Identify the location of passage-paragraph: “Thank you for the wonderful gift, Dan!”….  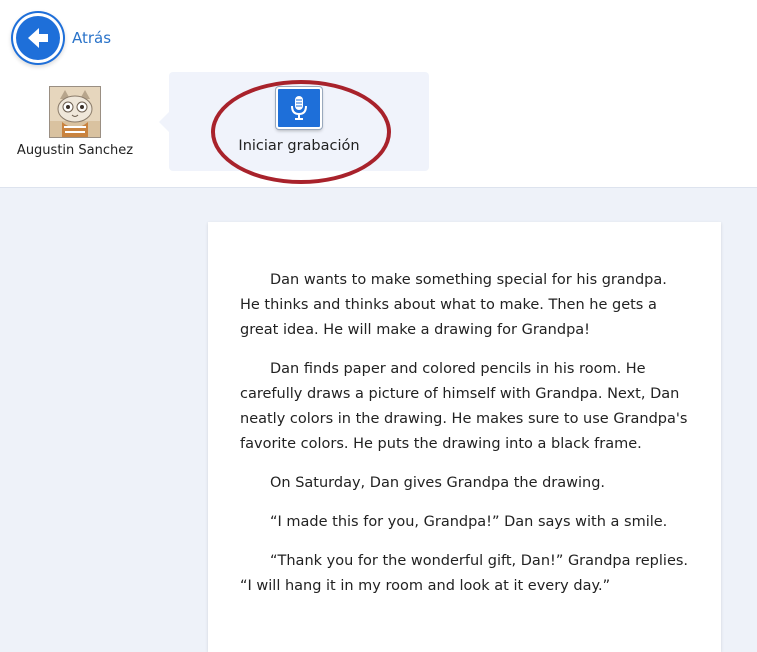
(464, 573).